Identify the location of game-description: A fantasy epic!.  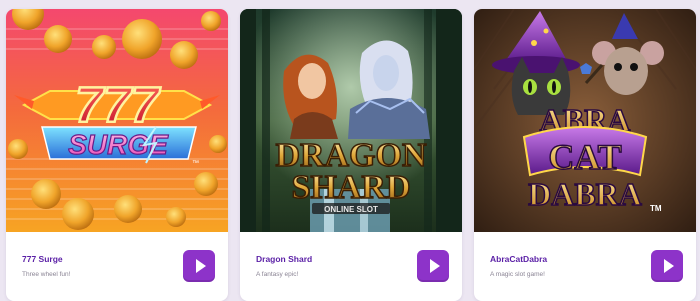
(277, 274).